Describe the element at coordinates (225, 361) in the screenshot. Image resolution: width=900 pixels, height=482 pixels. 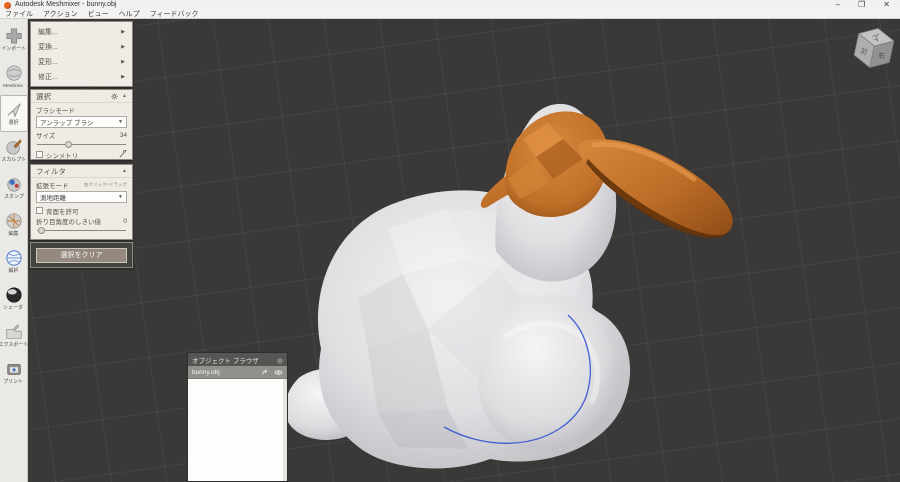
I see `object-browser-title: オブジェクト ブラウザ` at that location.